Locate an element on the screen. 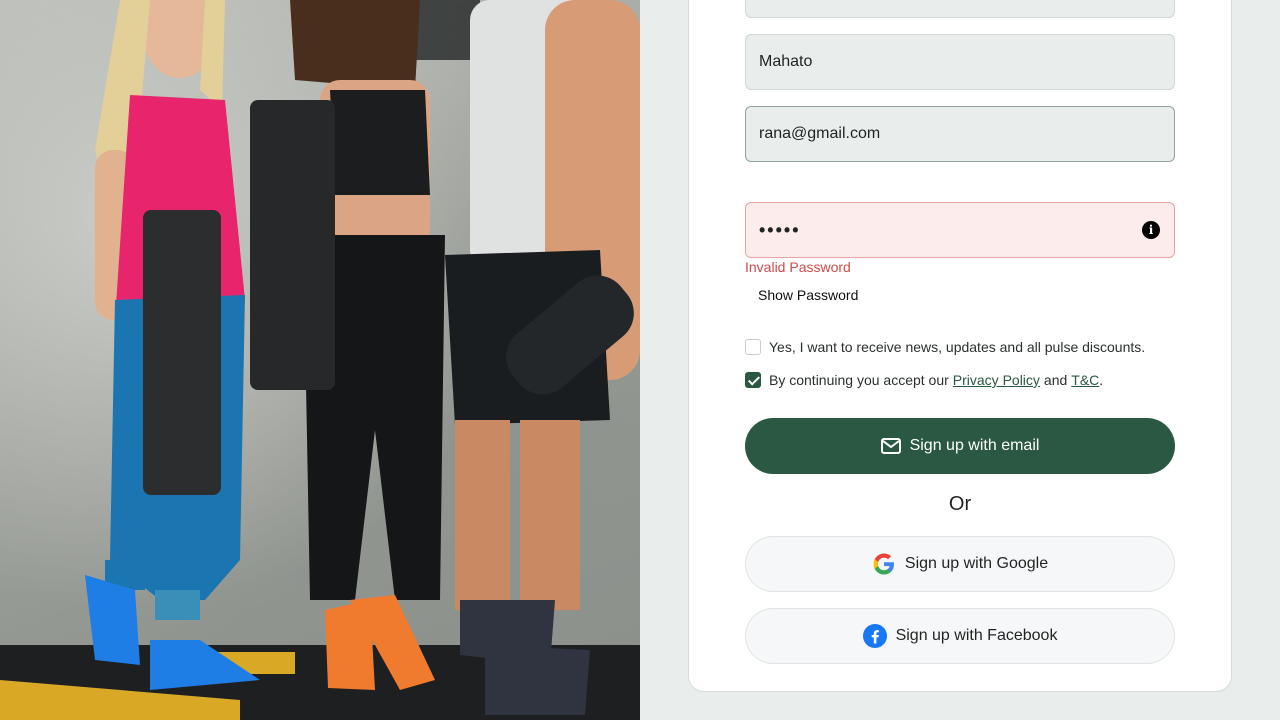 This screenshot has width=1280, height=720. last-name-field: Mahato is located at coordinates (960, 62).